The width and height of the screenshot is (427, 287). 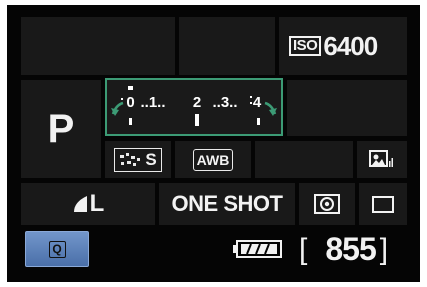 I want to click on q-icon: Q, so click(x=57, y=249).